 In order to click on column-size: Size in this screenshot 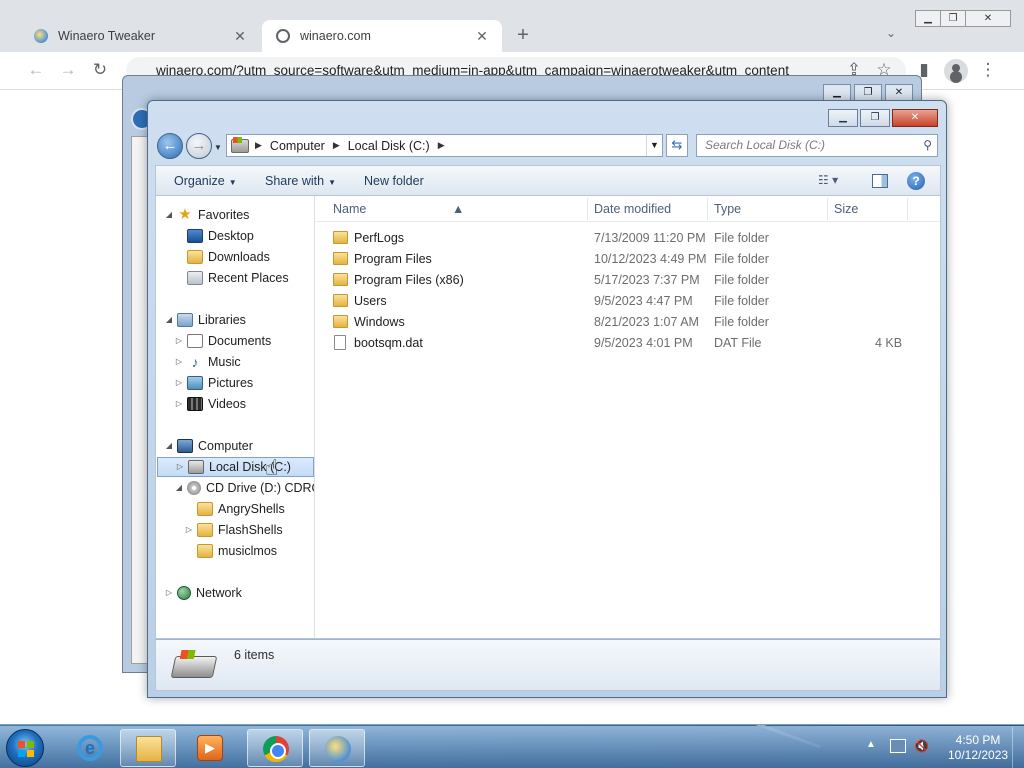, I will do `click(846, 209)`.